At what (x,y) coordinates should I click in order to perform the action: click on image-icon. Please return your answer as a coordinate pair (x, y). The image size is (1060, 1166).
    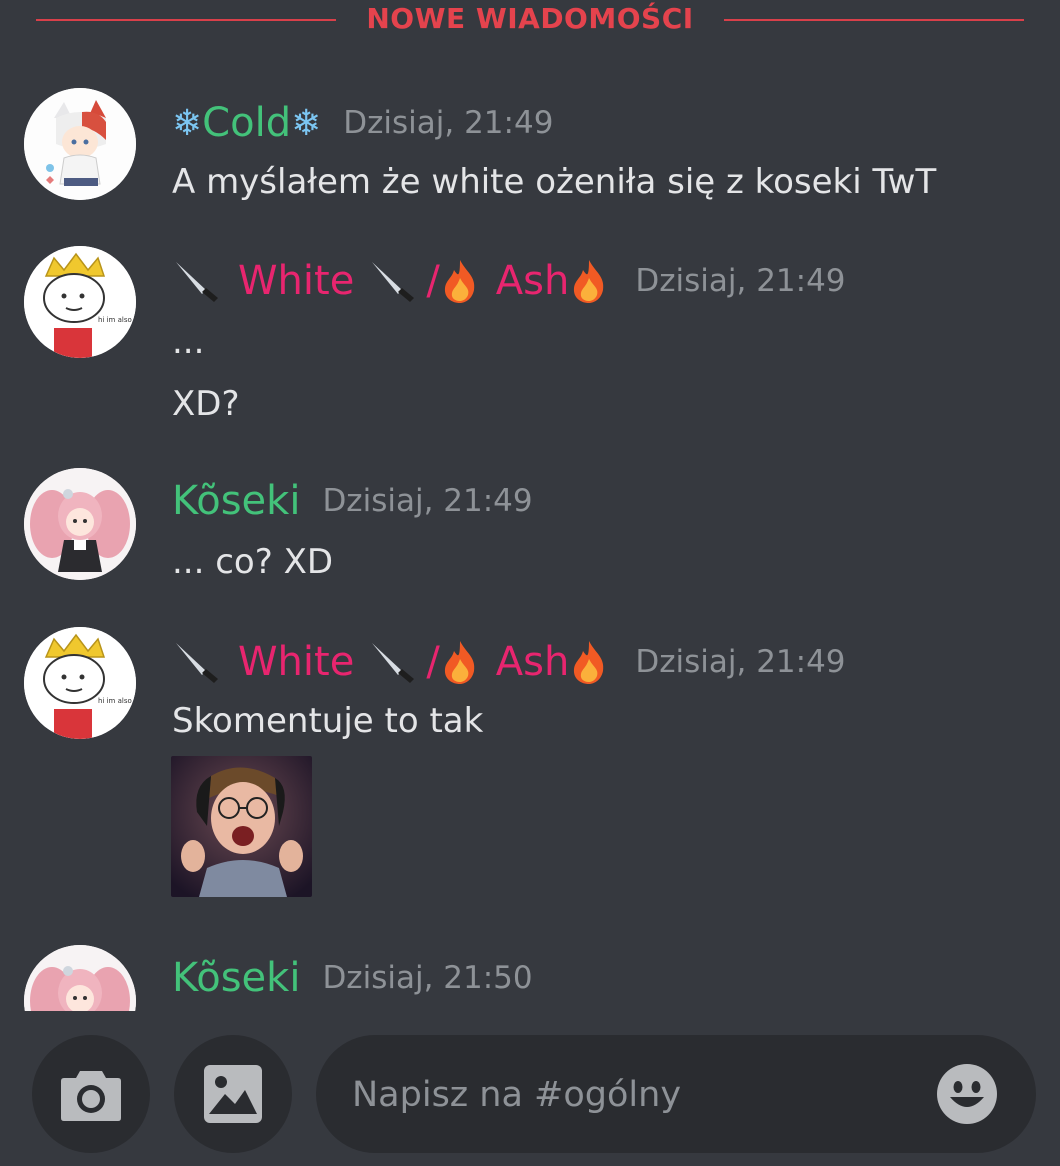
    Looking at the image, I should click on (233, 1094).